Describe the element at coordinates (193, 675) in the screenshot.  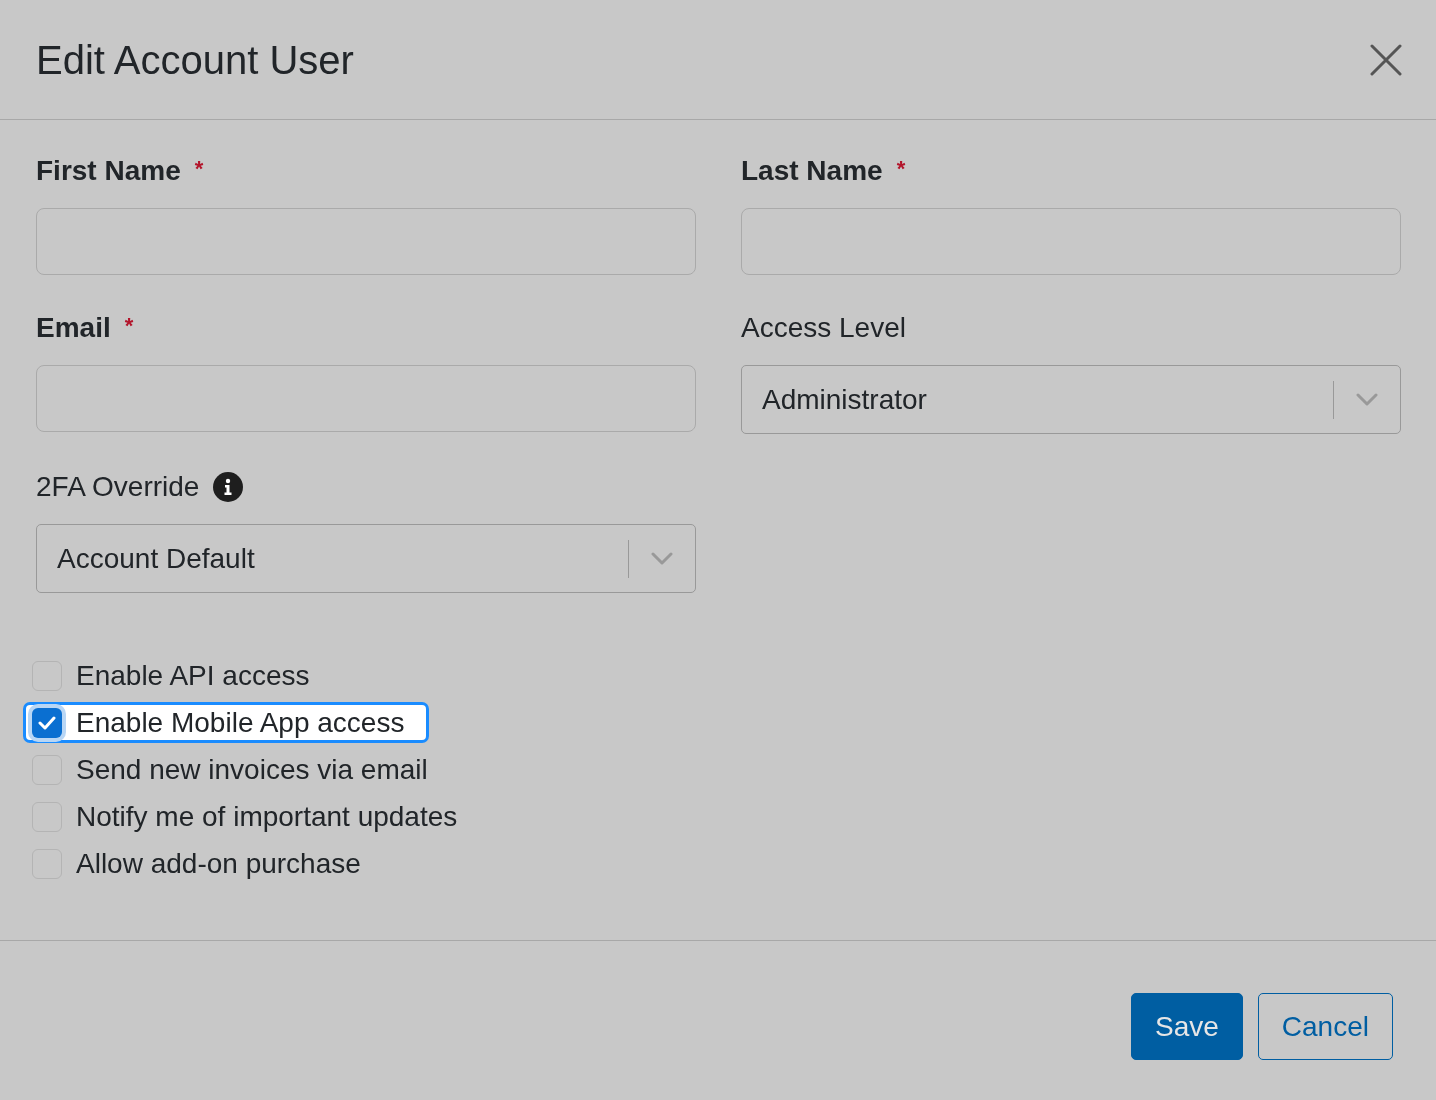
I see `option-label: Enable API access` at that location.